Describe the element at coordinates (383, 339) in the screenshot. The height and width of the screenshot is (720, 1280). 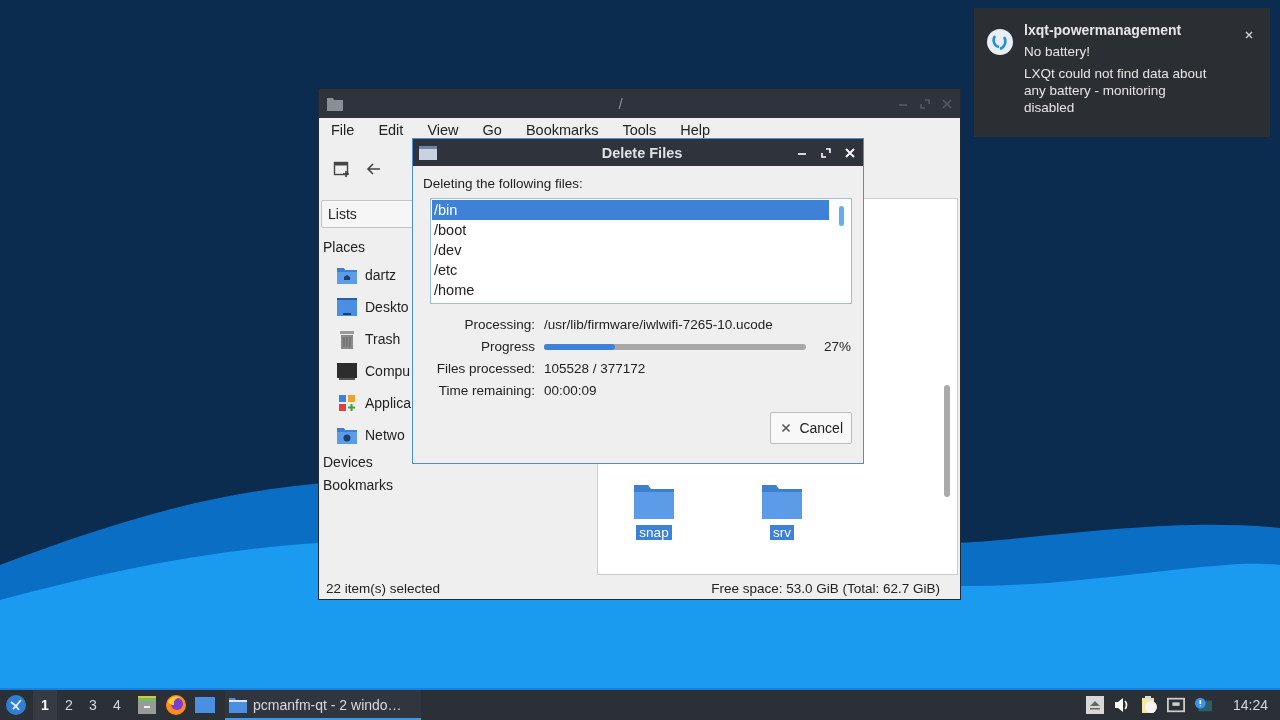
I see `sidebar-item: Trash` at that location.